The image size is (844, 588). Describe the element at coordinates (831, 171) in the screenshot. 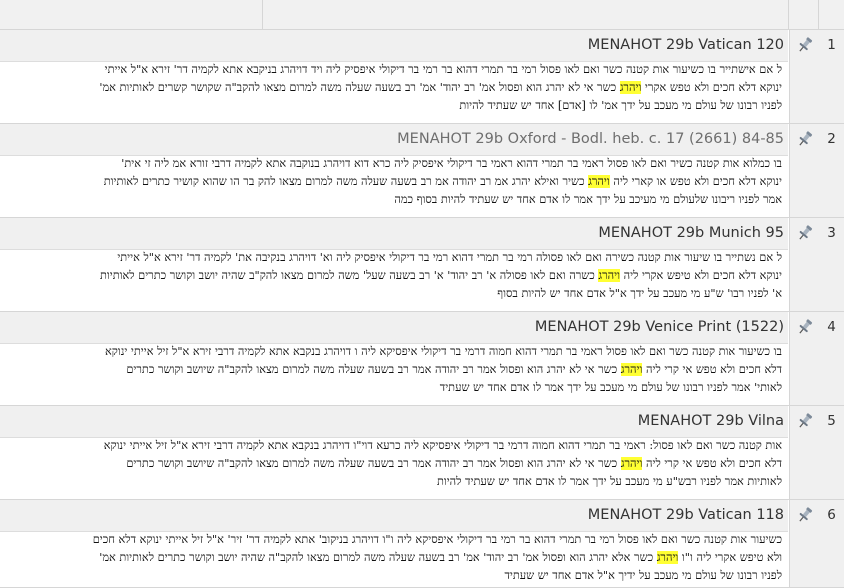

I see `row-number-cell: 2` at that location.